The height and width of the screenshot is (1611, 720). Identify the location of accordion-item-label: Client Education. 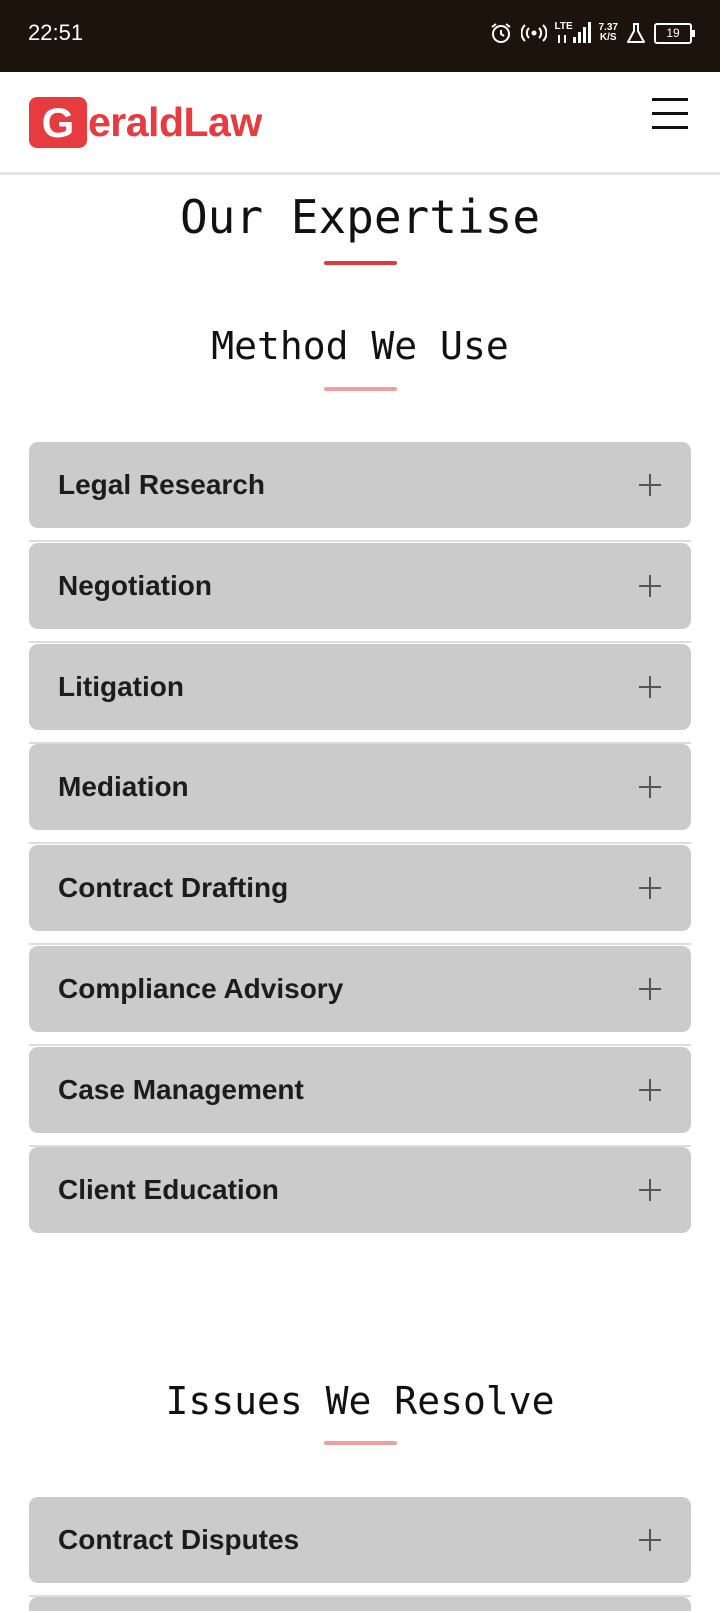
(168, 1189).